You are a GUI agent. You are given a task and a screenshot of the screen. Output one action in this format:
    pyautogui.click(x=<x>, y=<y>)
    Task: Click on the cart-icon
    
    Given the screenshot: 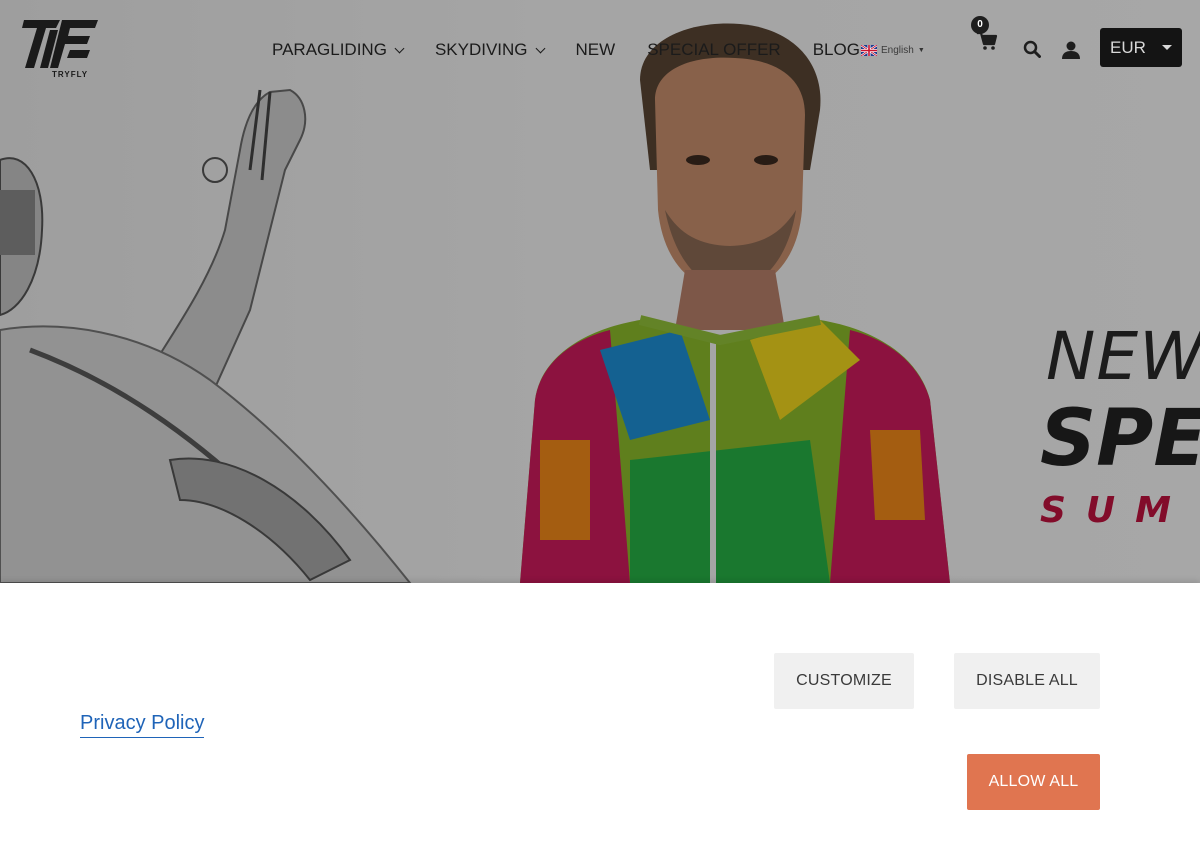 What is the action you would take?
    pyautogui.click(x=987, y=41)
    